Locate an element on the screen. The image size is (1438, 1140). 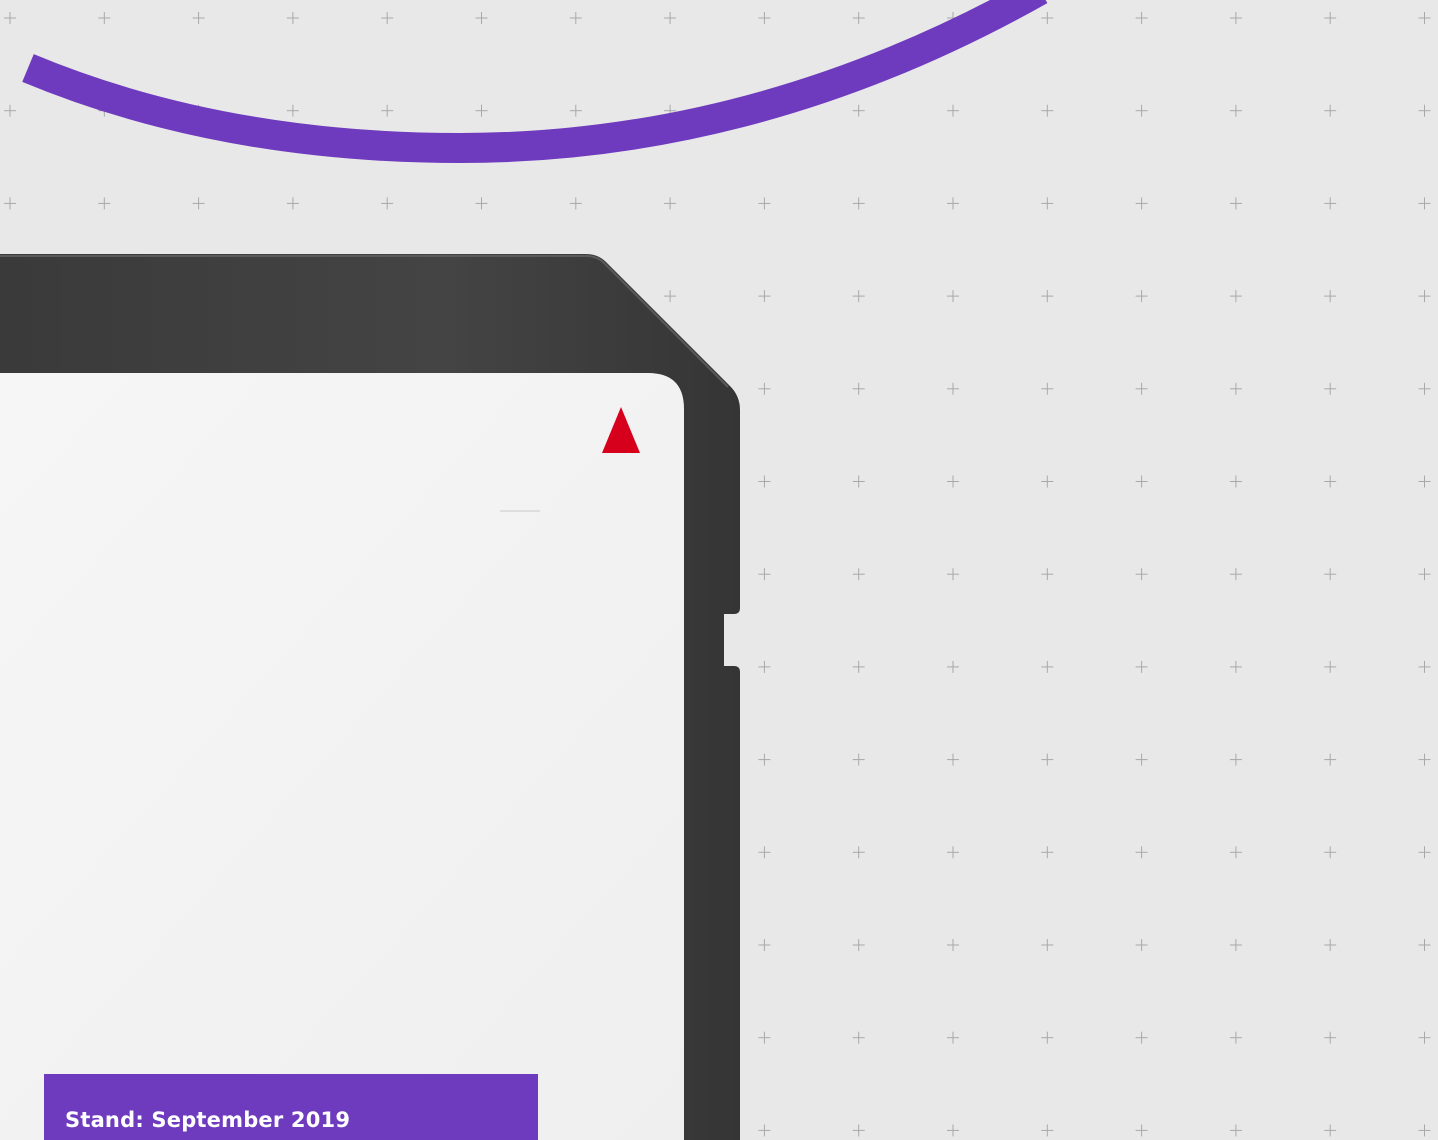
date-label: Stand: September 2019 is located at coordinates (208, 1120).